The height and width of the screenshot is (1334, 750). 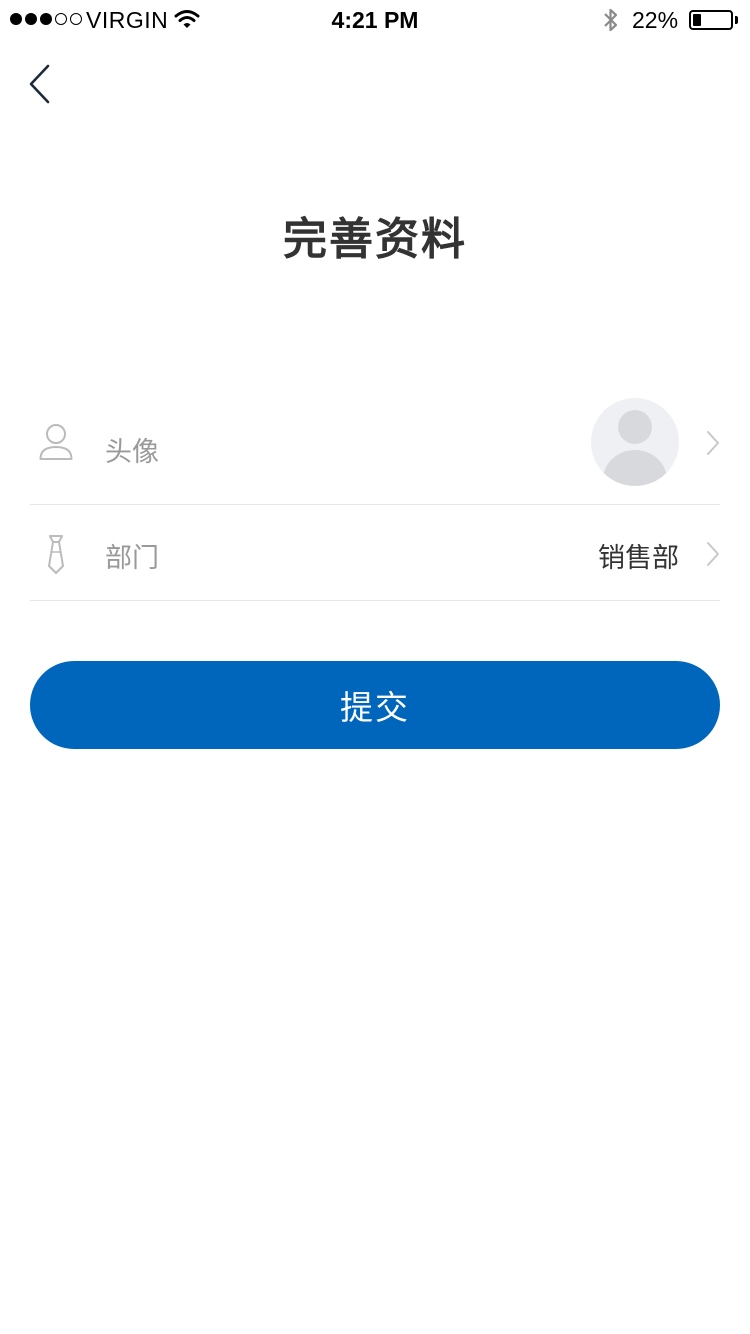 What do you see at coordinates (711, 20) in the screenshot?
I see `battery-icon` at bounding box center [711, 20].